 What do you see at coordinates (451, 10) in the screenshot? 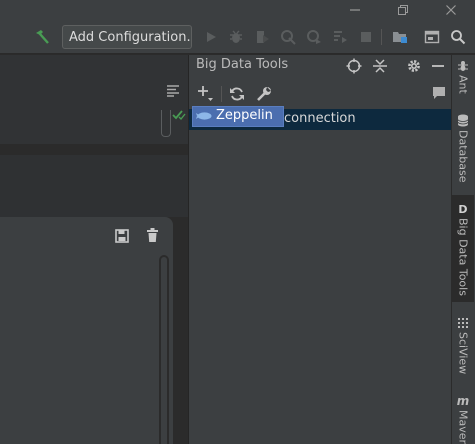
I see `close-window-button` at bounding box center [451, 10].